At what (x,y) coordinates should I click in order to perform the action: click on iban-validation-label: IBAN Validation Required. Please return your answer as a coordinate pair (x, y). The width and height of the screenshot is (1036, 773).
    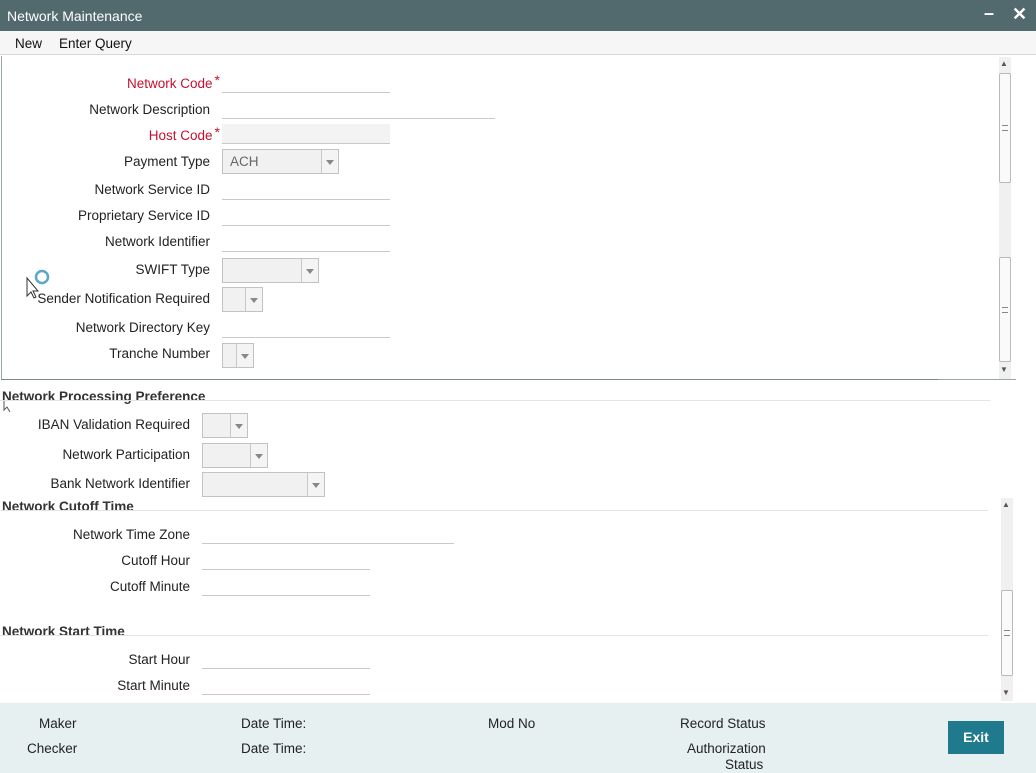
    Looking at the image, I should click on (113, 424).